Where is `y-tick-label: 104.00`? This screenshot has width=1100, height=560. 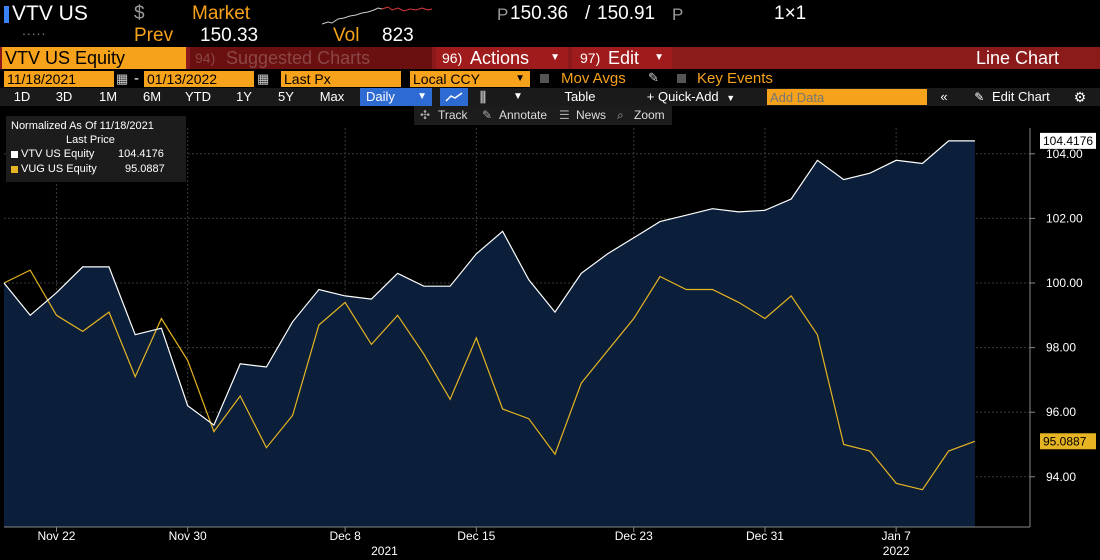 y-tick-label: 104.00 is located at coordinates (1064, 154).